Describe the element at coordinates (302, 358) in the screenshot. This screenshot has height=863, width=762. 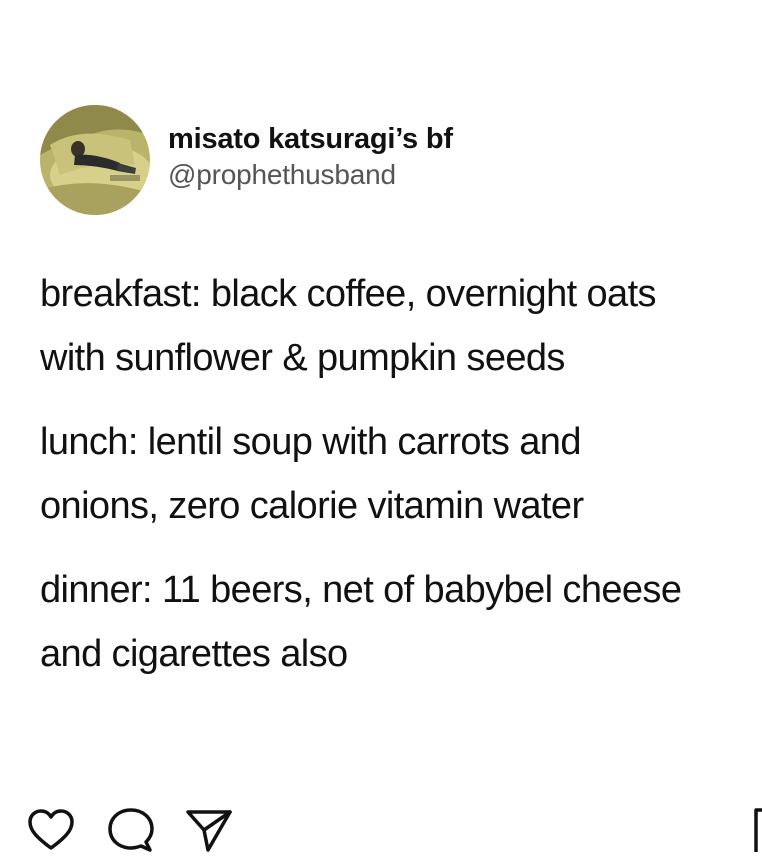
I see `post-line-breakfast-2: with sunflower & pumpkin seeds` at that location.